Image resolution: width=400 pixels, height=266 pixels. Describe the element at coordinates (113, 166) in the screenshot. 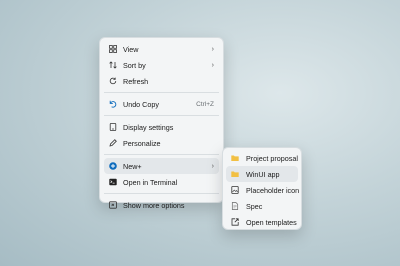

I see `plus-circle-icon` at that location.